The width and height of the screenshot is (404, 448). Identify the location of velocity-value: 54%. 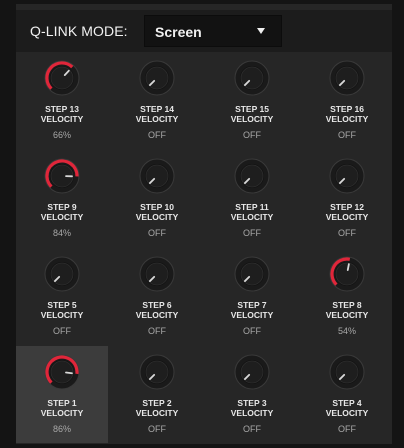
(346, 331).